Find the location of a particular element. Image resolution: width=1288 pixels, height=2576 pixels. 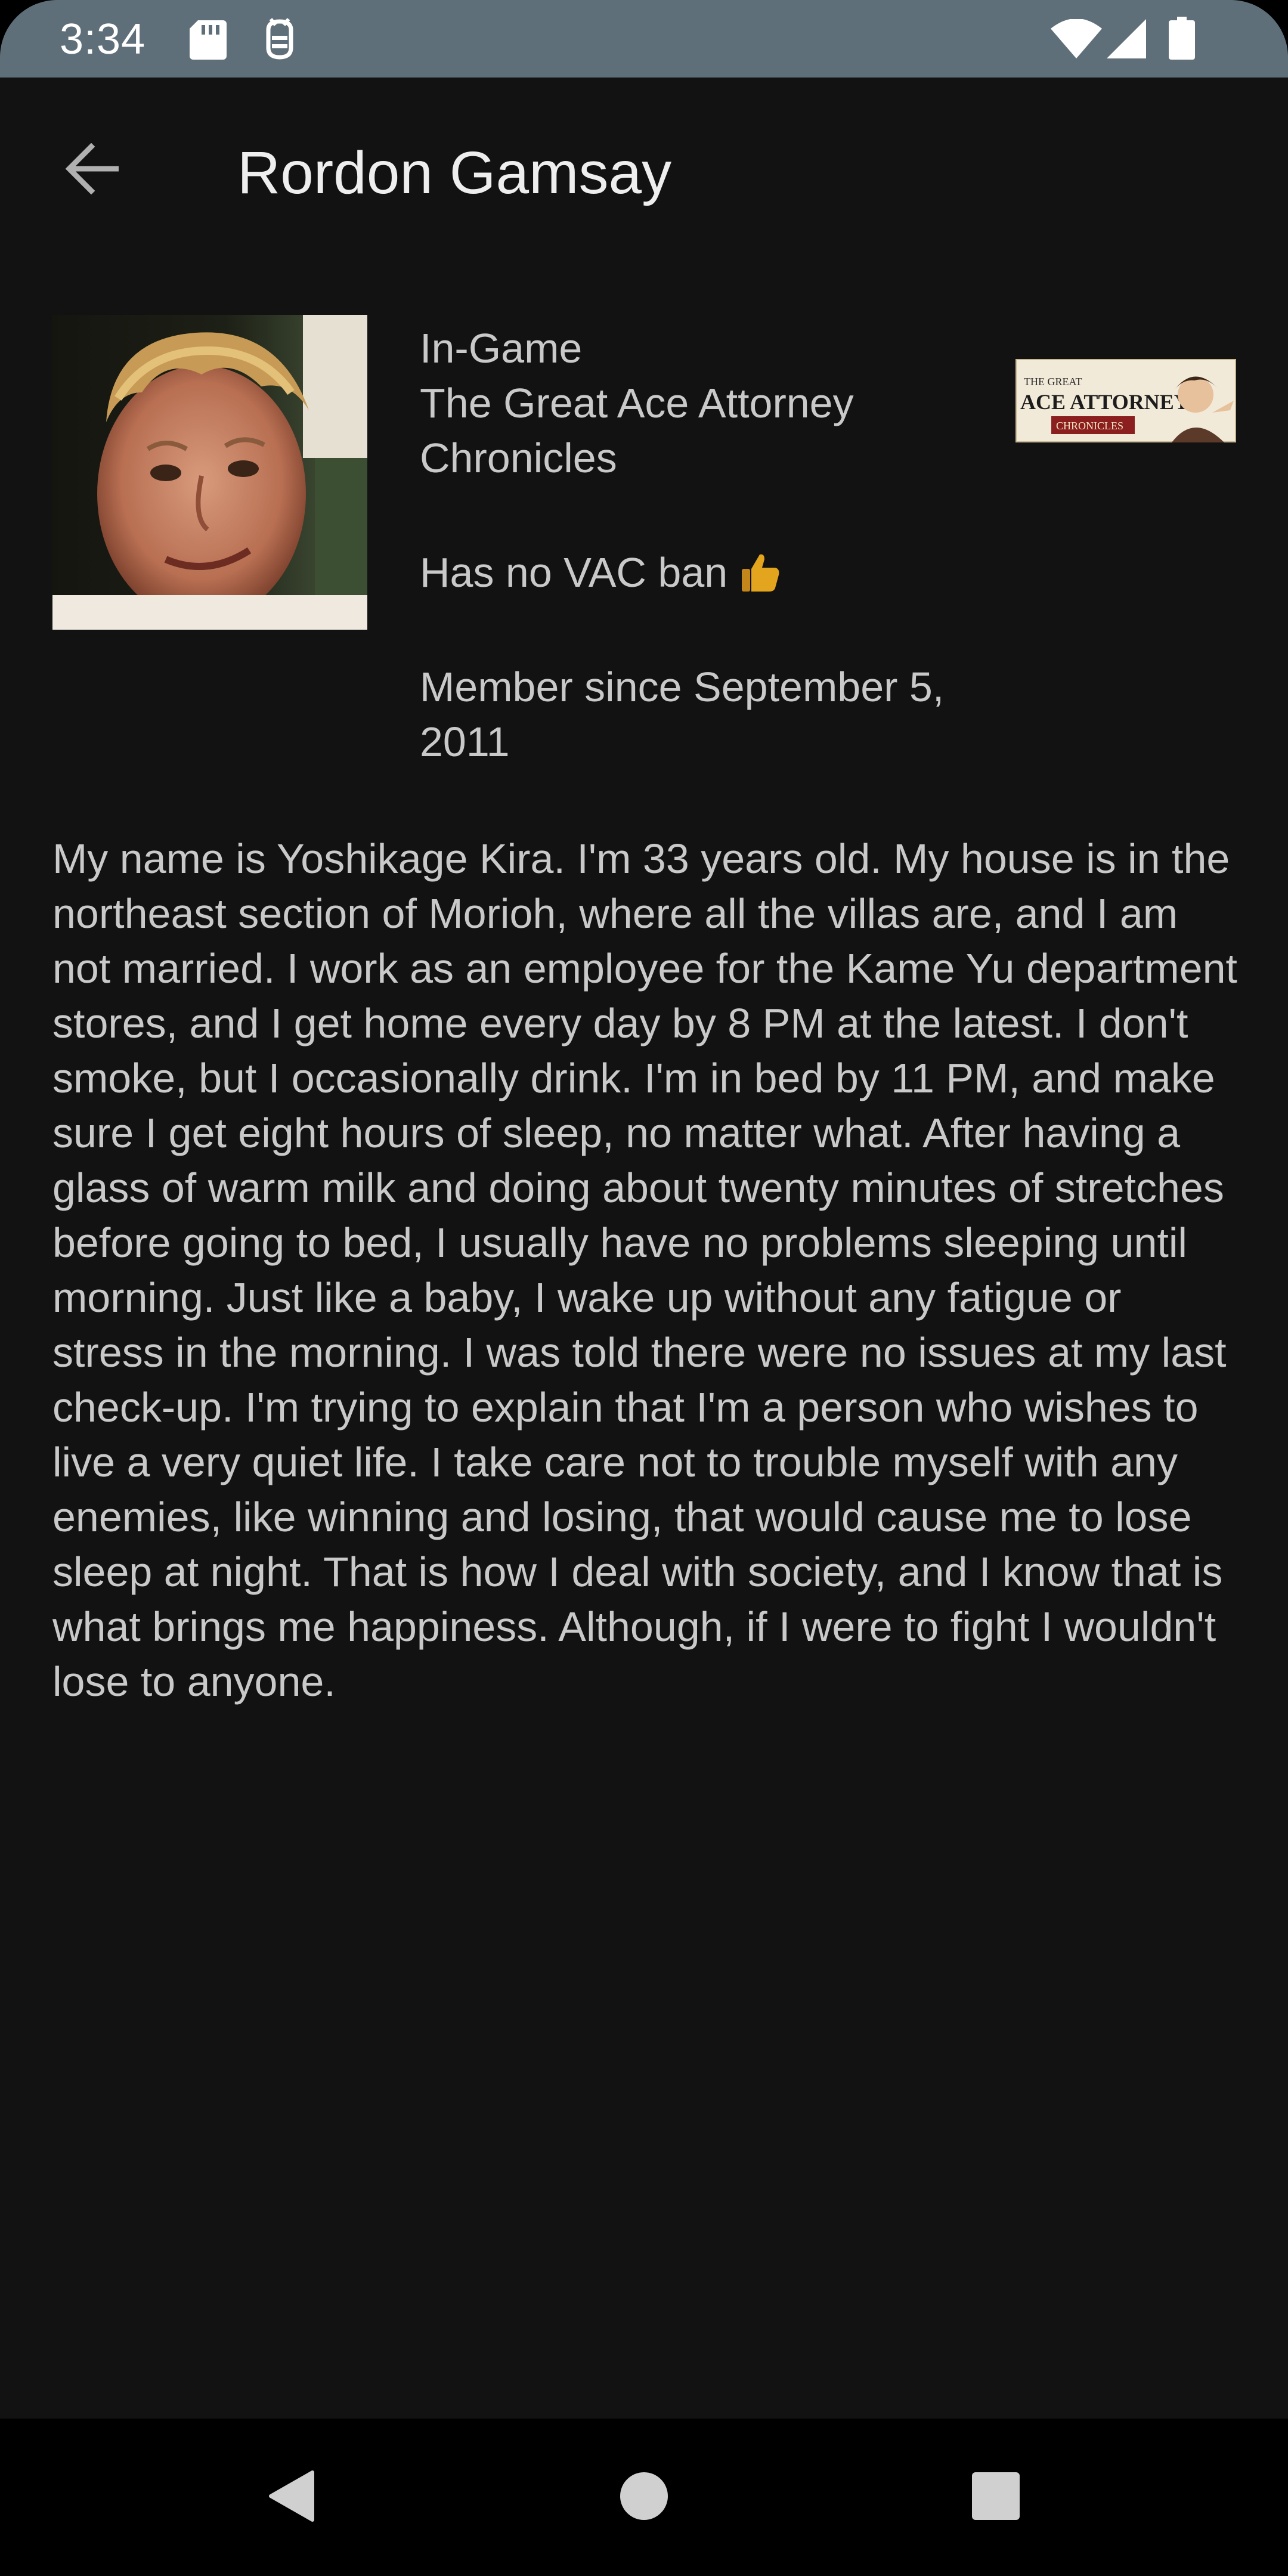

cellular-signal-icon is located at coordinates (1126, 40).